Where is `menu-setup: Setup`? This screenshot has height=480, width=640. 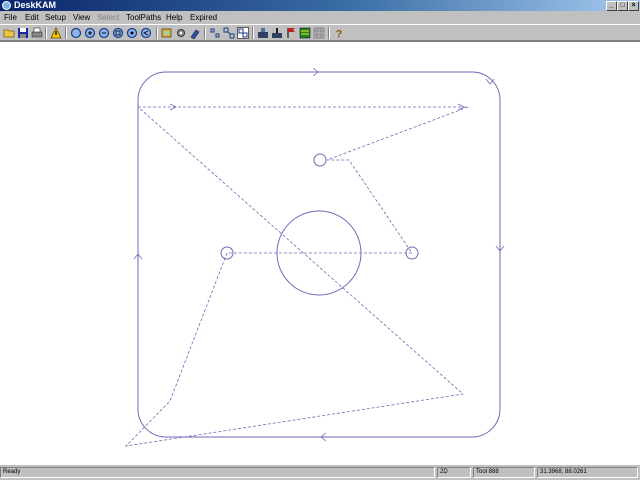 menu-setup: Setup is located at coordinates (55, 17).